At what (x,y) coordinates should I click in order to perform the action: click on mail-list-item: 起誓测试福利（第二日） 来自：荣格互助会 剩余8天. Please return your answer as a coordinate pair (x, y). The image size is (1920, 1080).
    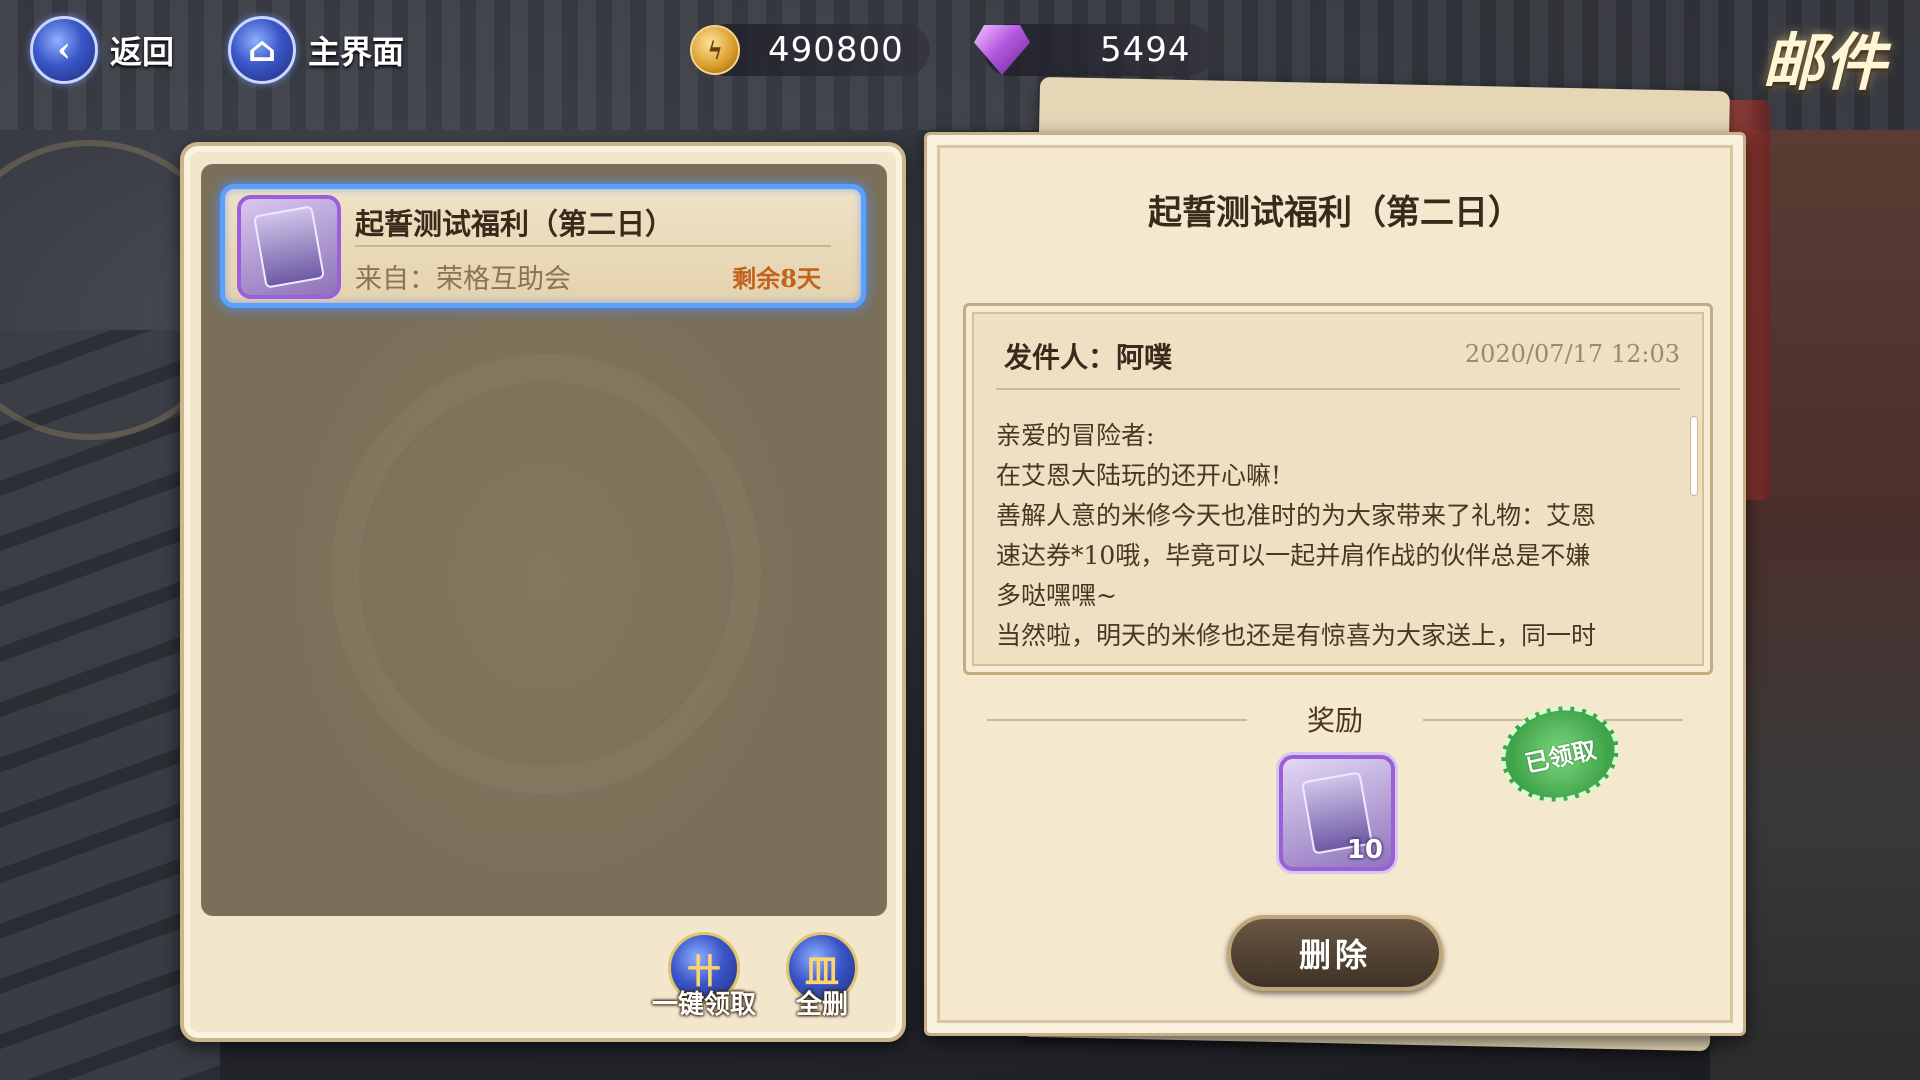
    Looking at the image, I should click on (543, 246).